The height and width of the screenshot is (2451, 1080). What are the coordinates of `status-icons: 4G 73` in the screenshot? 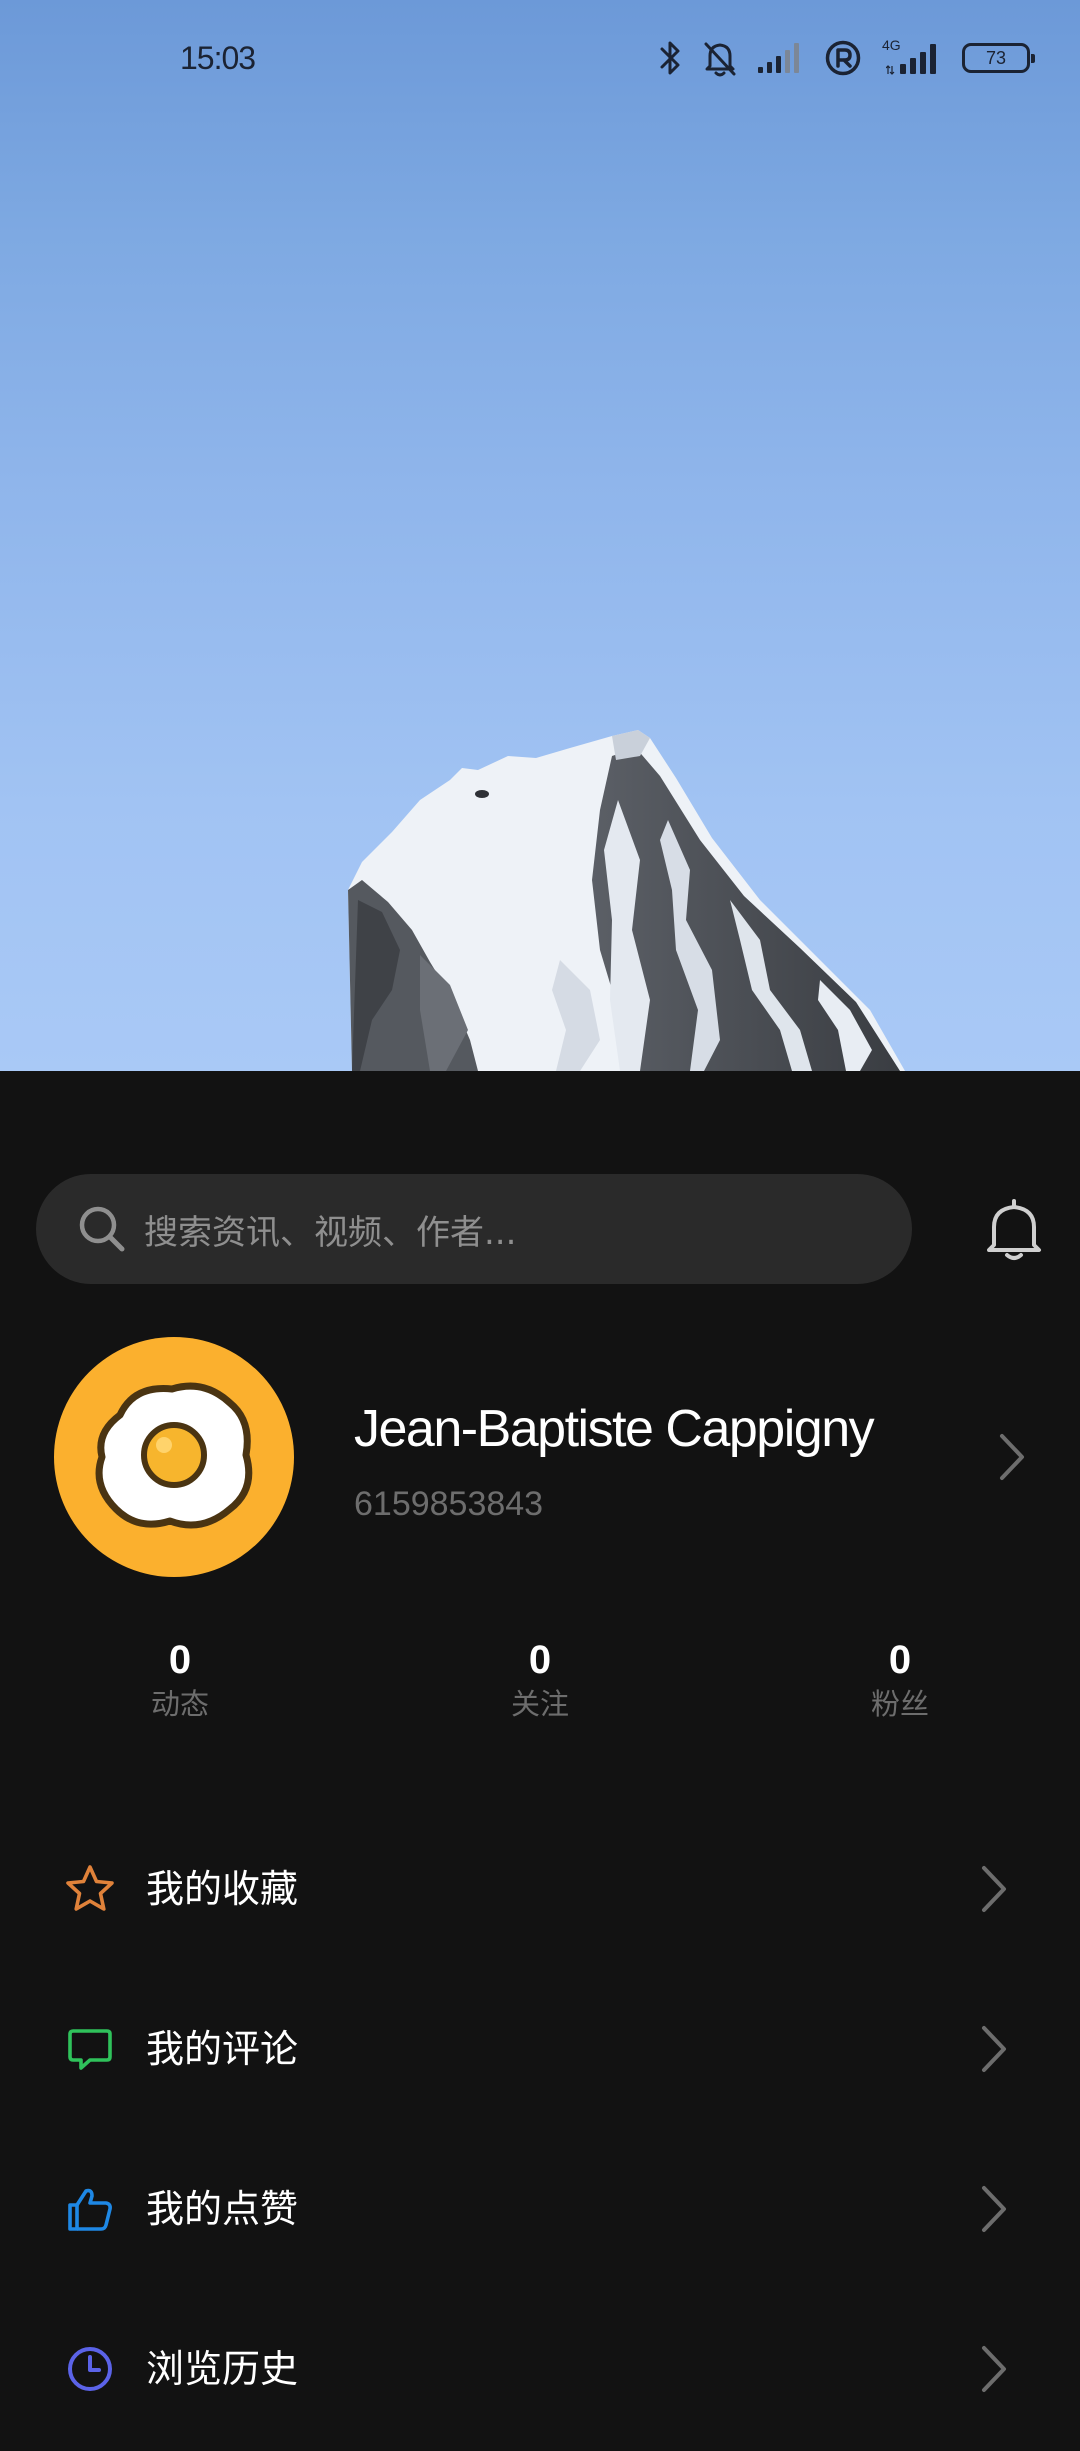 It's located at (846, 58).